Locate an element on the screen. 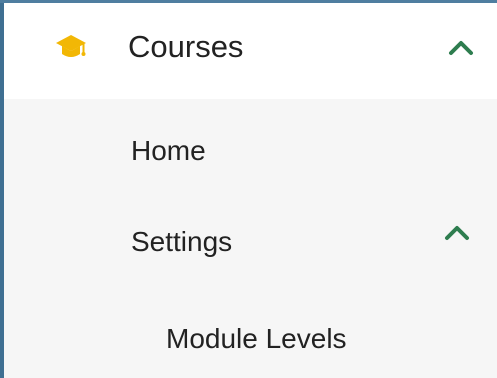 The width and height of the screenshot is (497, 378). courses-menu-label: Courses is located at coordinates (186, 46).